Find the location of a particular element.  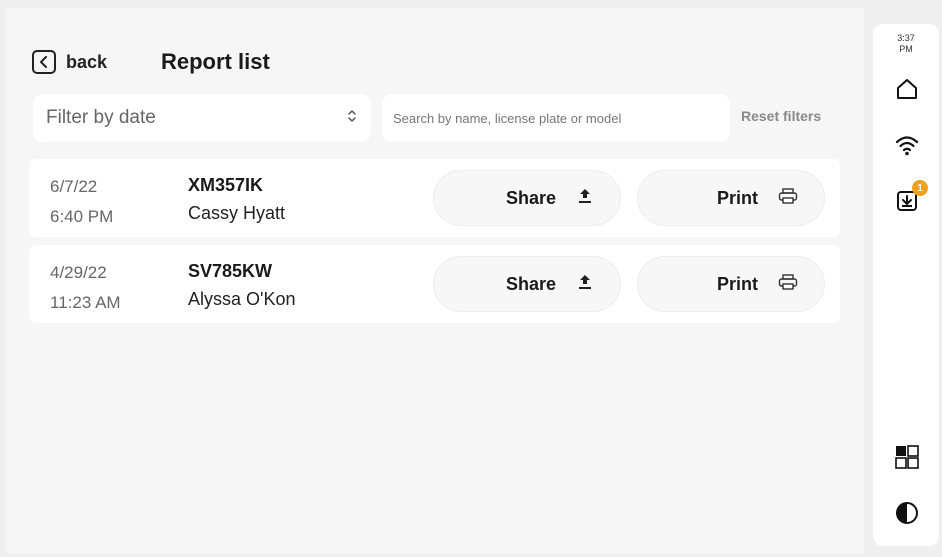

back-button: back is located at coordinates (69, 62).